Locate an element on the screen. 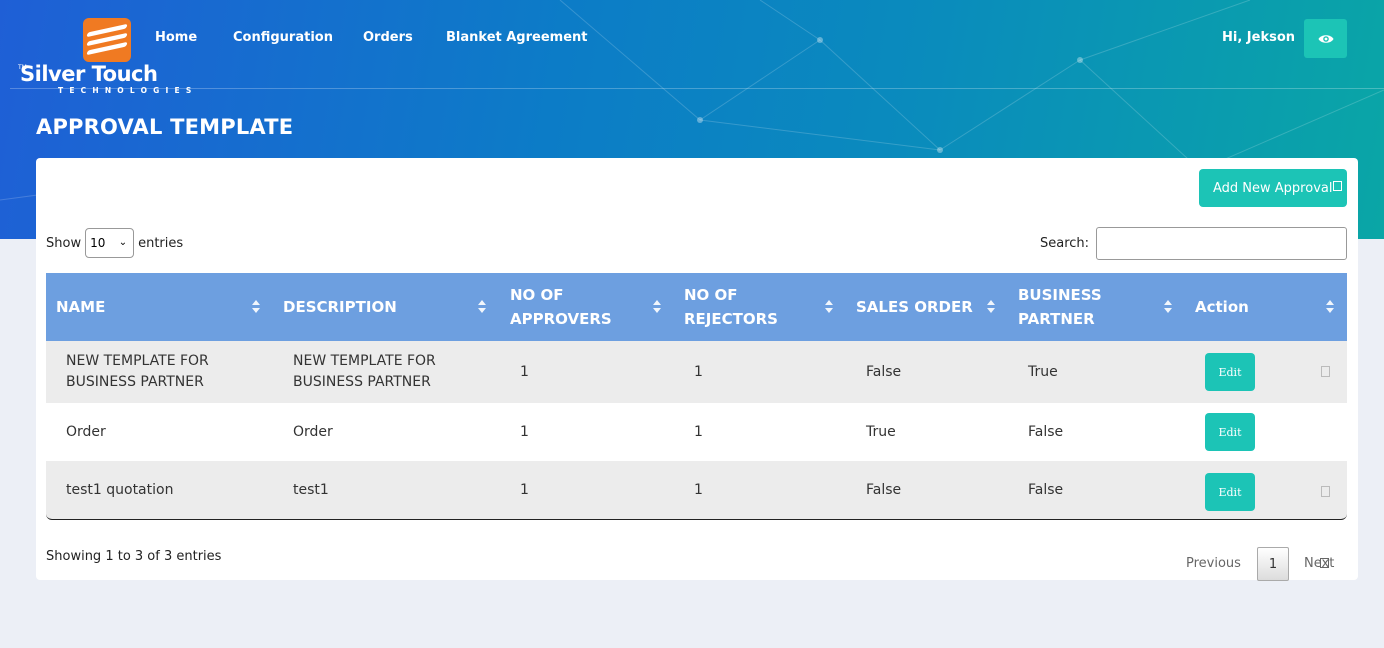  entries-length: Show 10 ⌄ entries is located at coordinates (114, 243).